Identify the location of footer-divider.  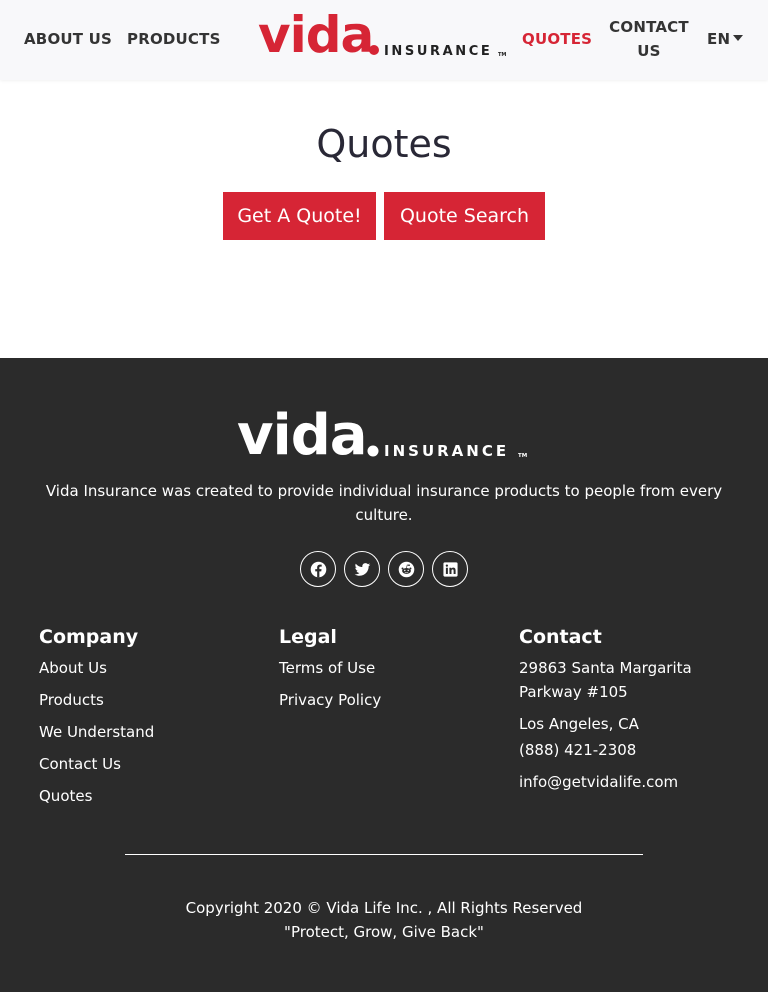
(384, 854).